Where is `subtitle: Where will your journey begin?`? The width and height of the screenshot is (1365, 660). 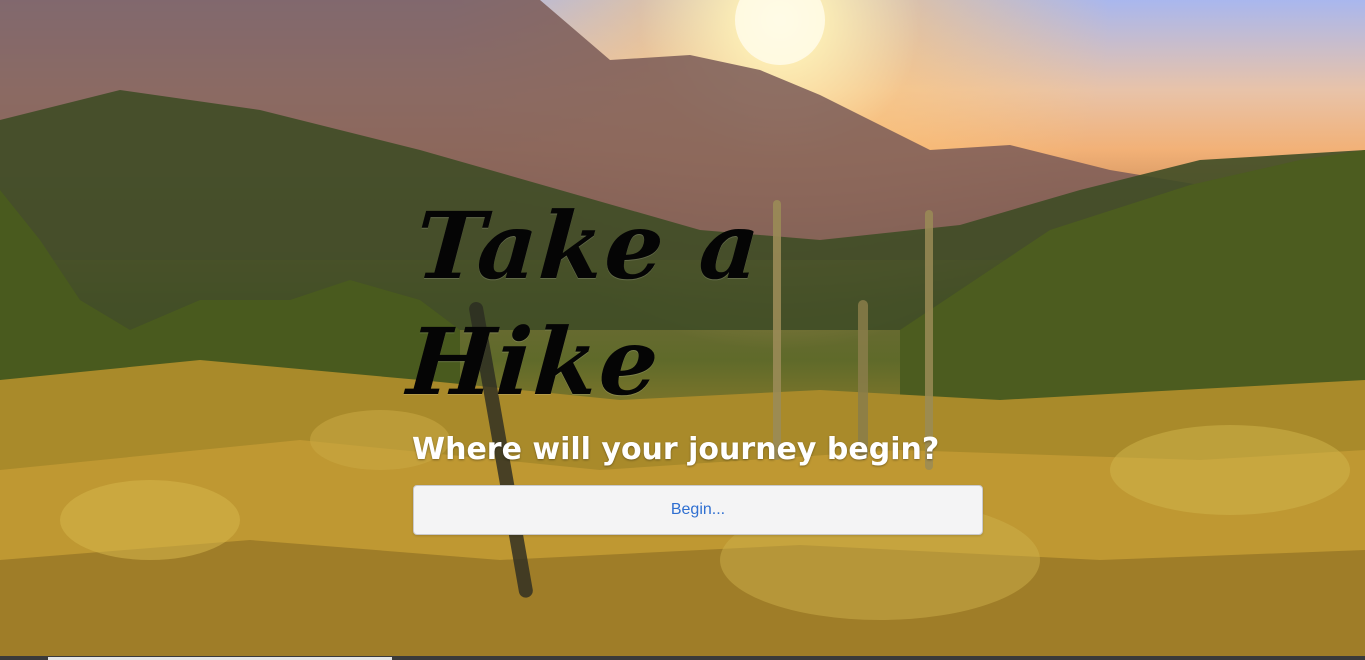 subtitle: Where will your journey begin? is located at coordinates (676, 449).